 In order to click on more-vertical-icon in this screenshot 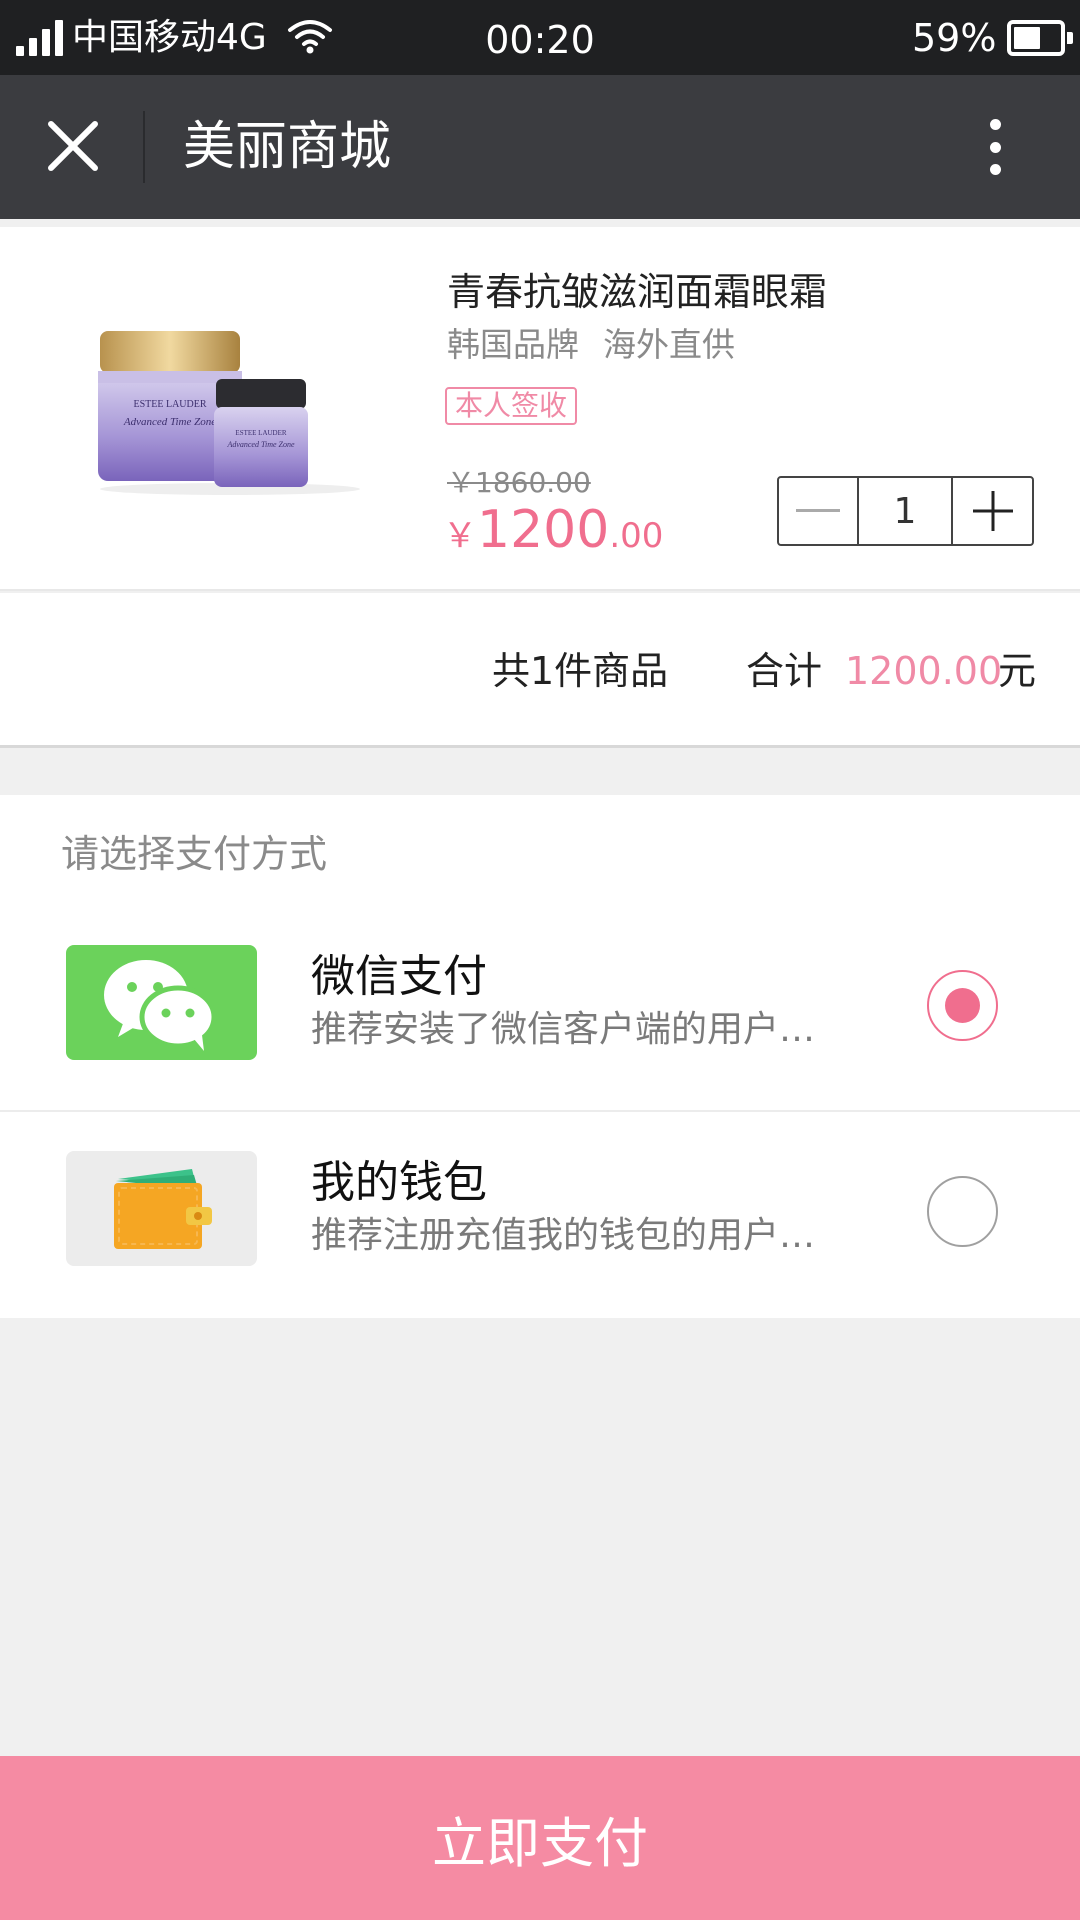, I will do `click(995, 147)`.